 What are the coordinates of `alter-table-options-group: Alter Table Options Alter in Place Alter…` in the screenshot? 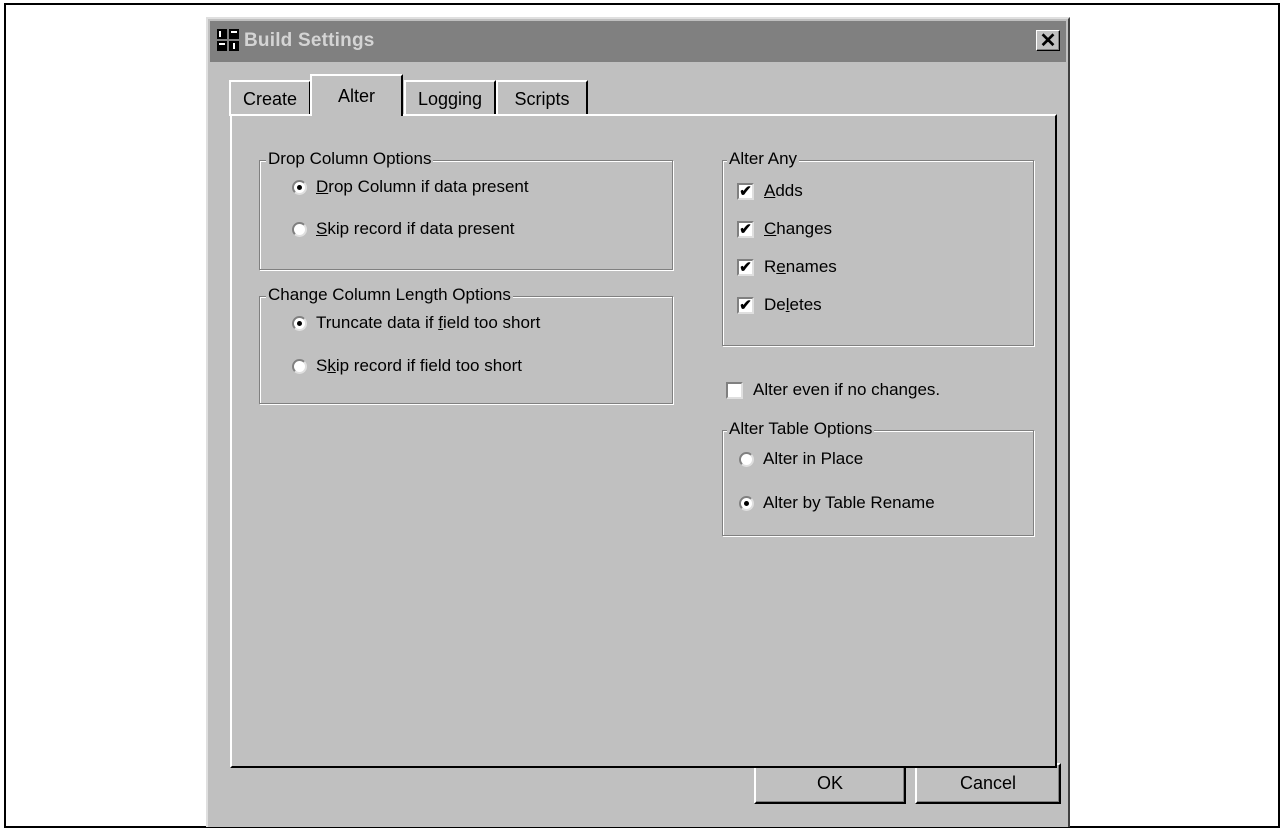 It's located at (878, 477).